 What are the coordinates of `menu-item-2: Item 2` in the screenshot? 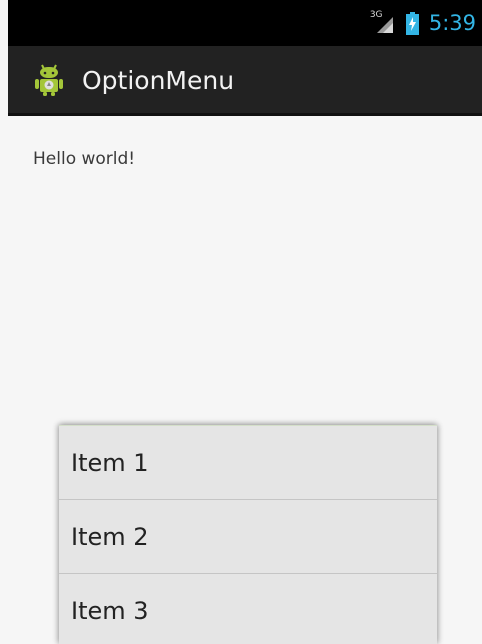 It's located at (248, 537).